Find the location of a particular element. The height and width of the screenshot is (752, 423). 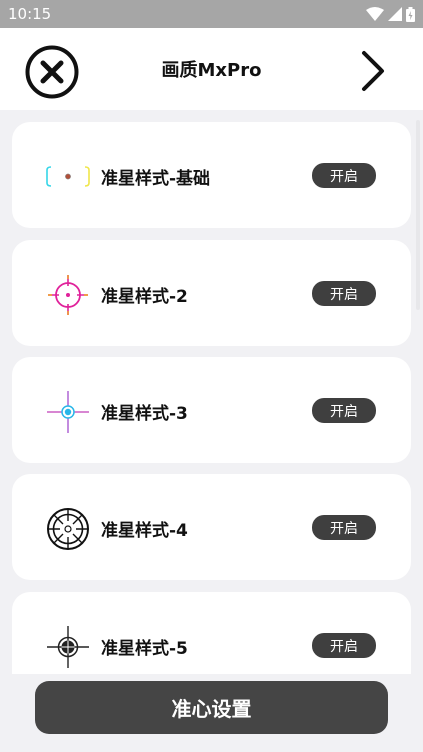

status-bar: 10:15 is located at coordinates (211, 14).